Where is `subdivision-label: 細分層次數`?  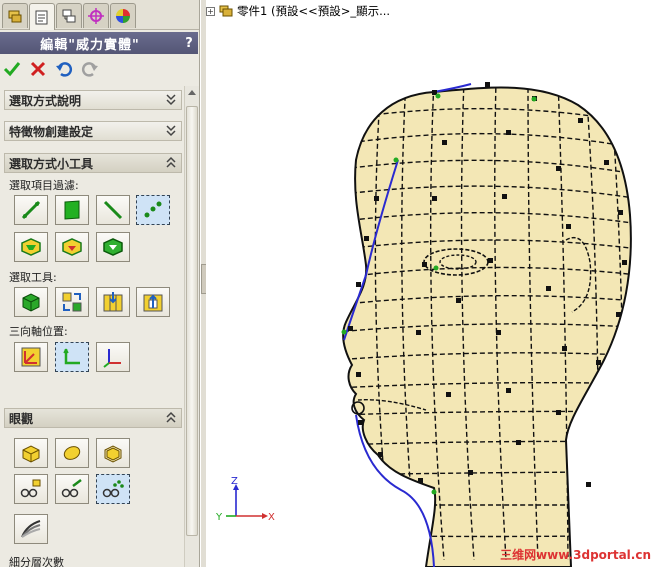
subdivision-label: 細分層次數 is located at coordinates (36, 561).